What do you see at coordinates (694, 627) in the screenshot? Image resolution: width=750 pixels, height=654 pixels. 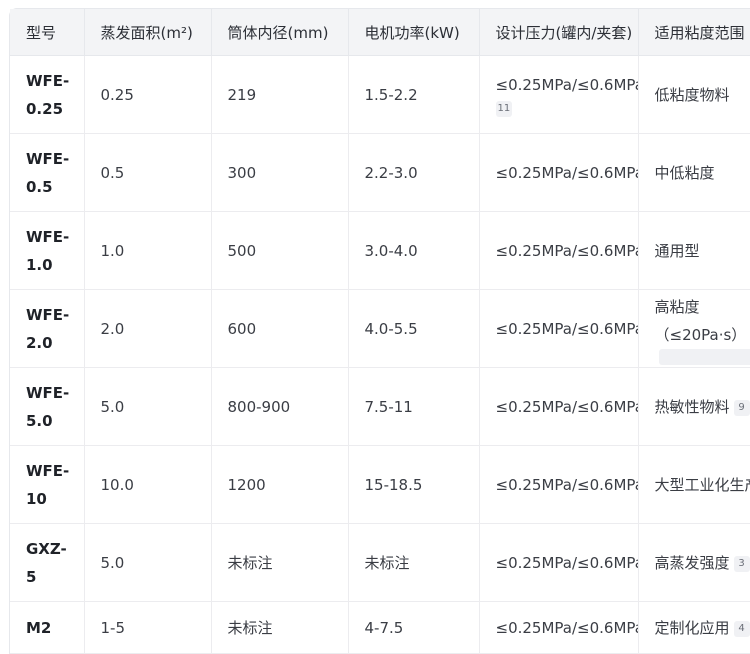 I see `cell-viscosity: 定制化应用 4` at bounding box center [694, 627].